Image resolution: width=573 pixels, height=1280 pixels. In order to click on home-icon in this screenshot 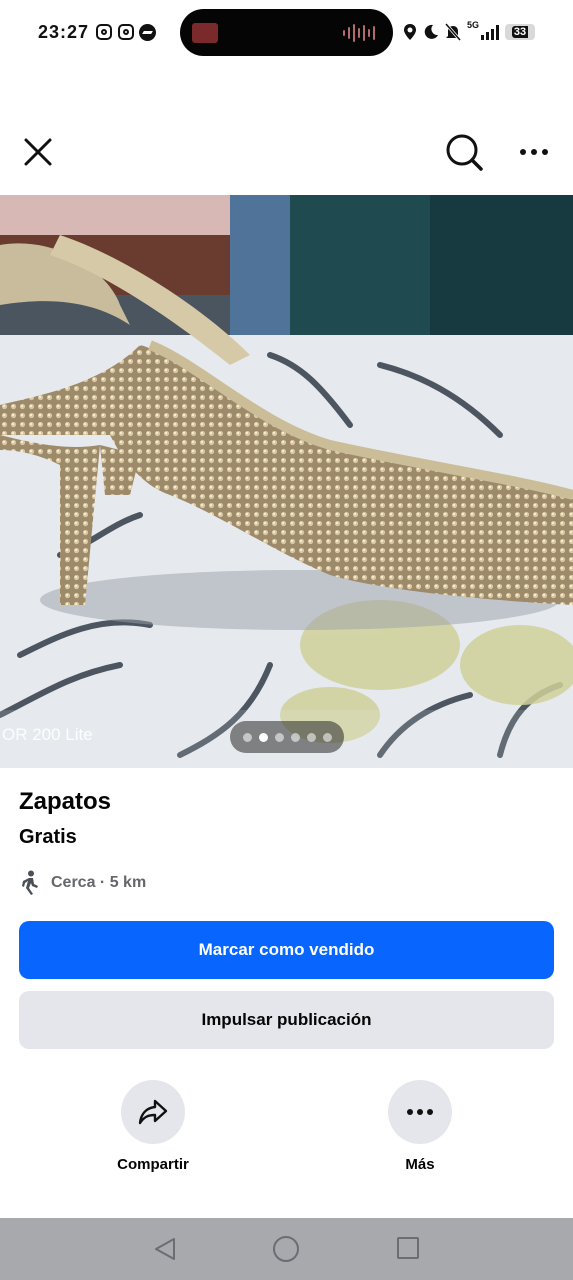, I will do `click(286, 1249)`.